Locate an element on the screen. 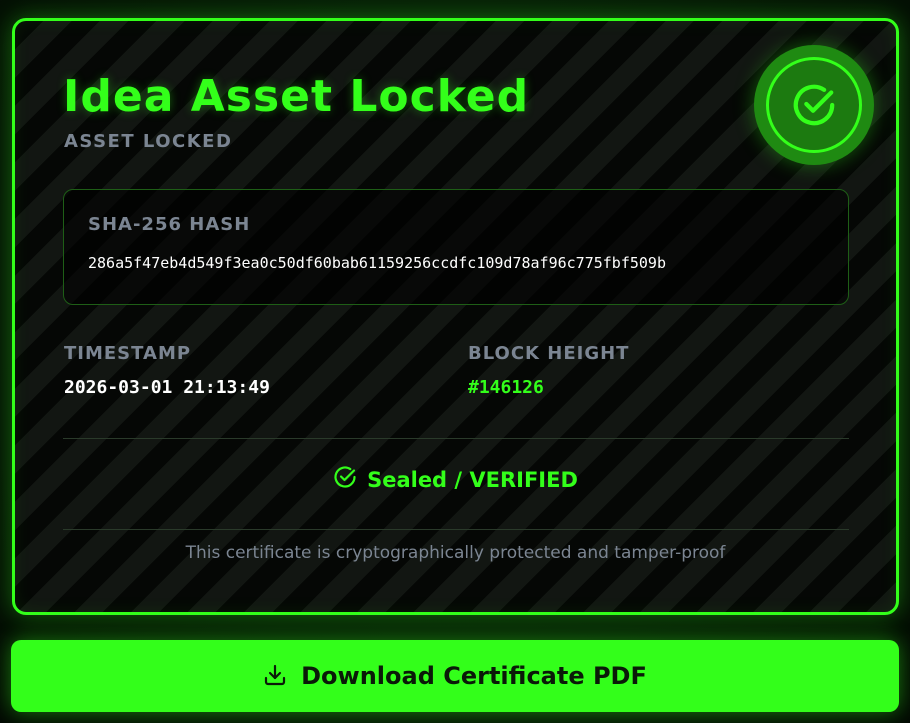  download-certificate-button: Download Certificate PDF is located at coordinates (455, 676).